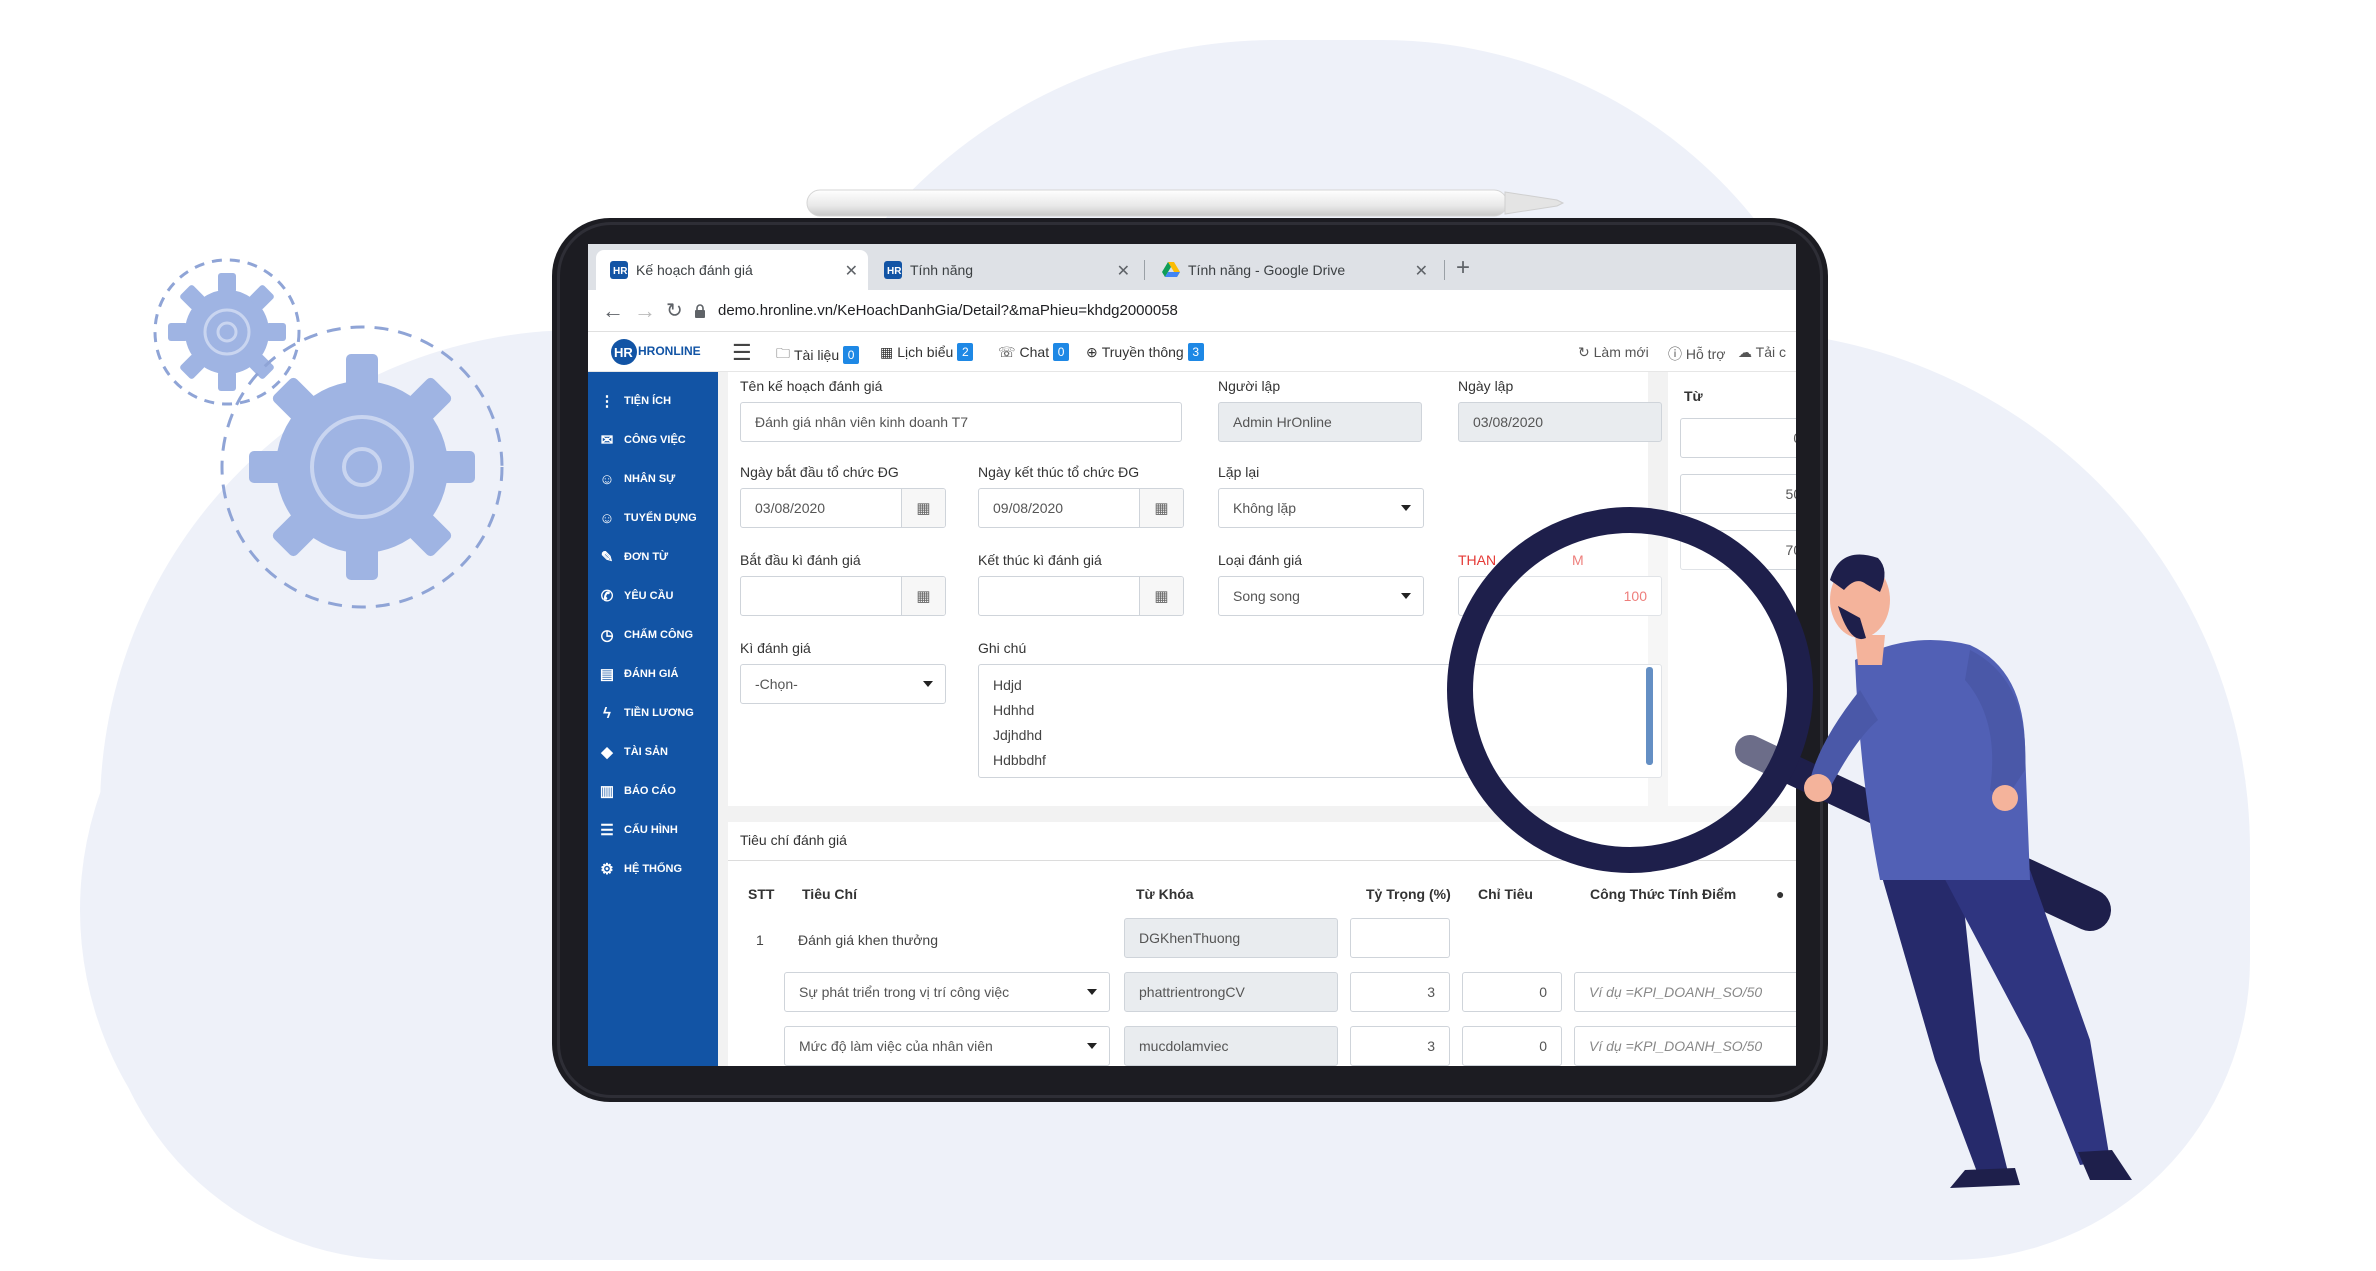 This screenshot has height=1271, width=2376. I want to click on criterion-select: Mức độ làm việc của nhân viên, so click(947, 1046).